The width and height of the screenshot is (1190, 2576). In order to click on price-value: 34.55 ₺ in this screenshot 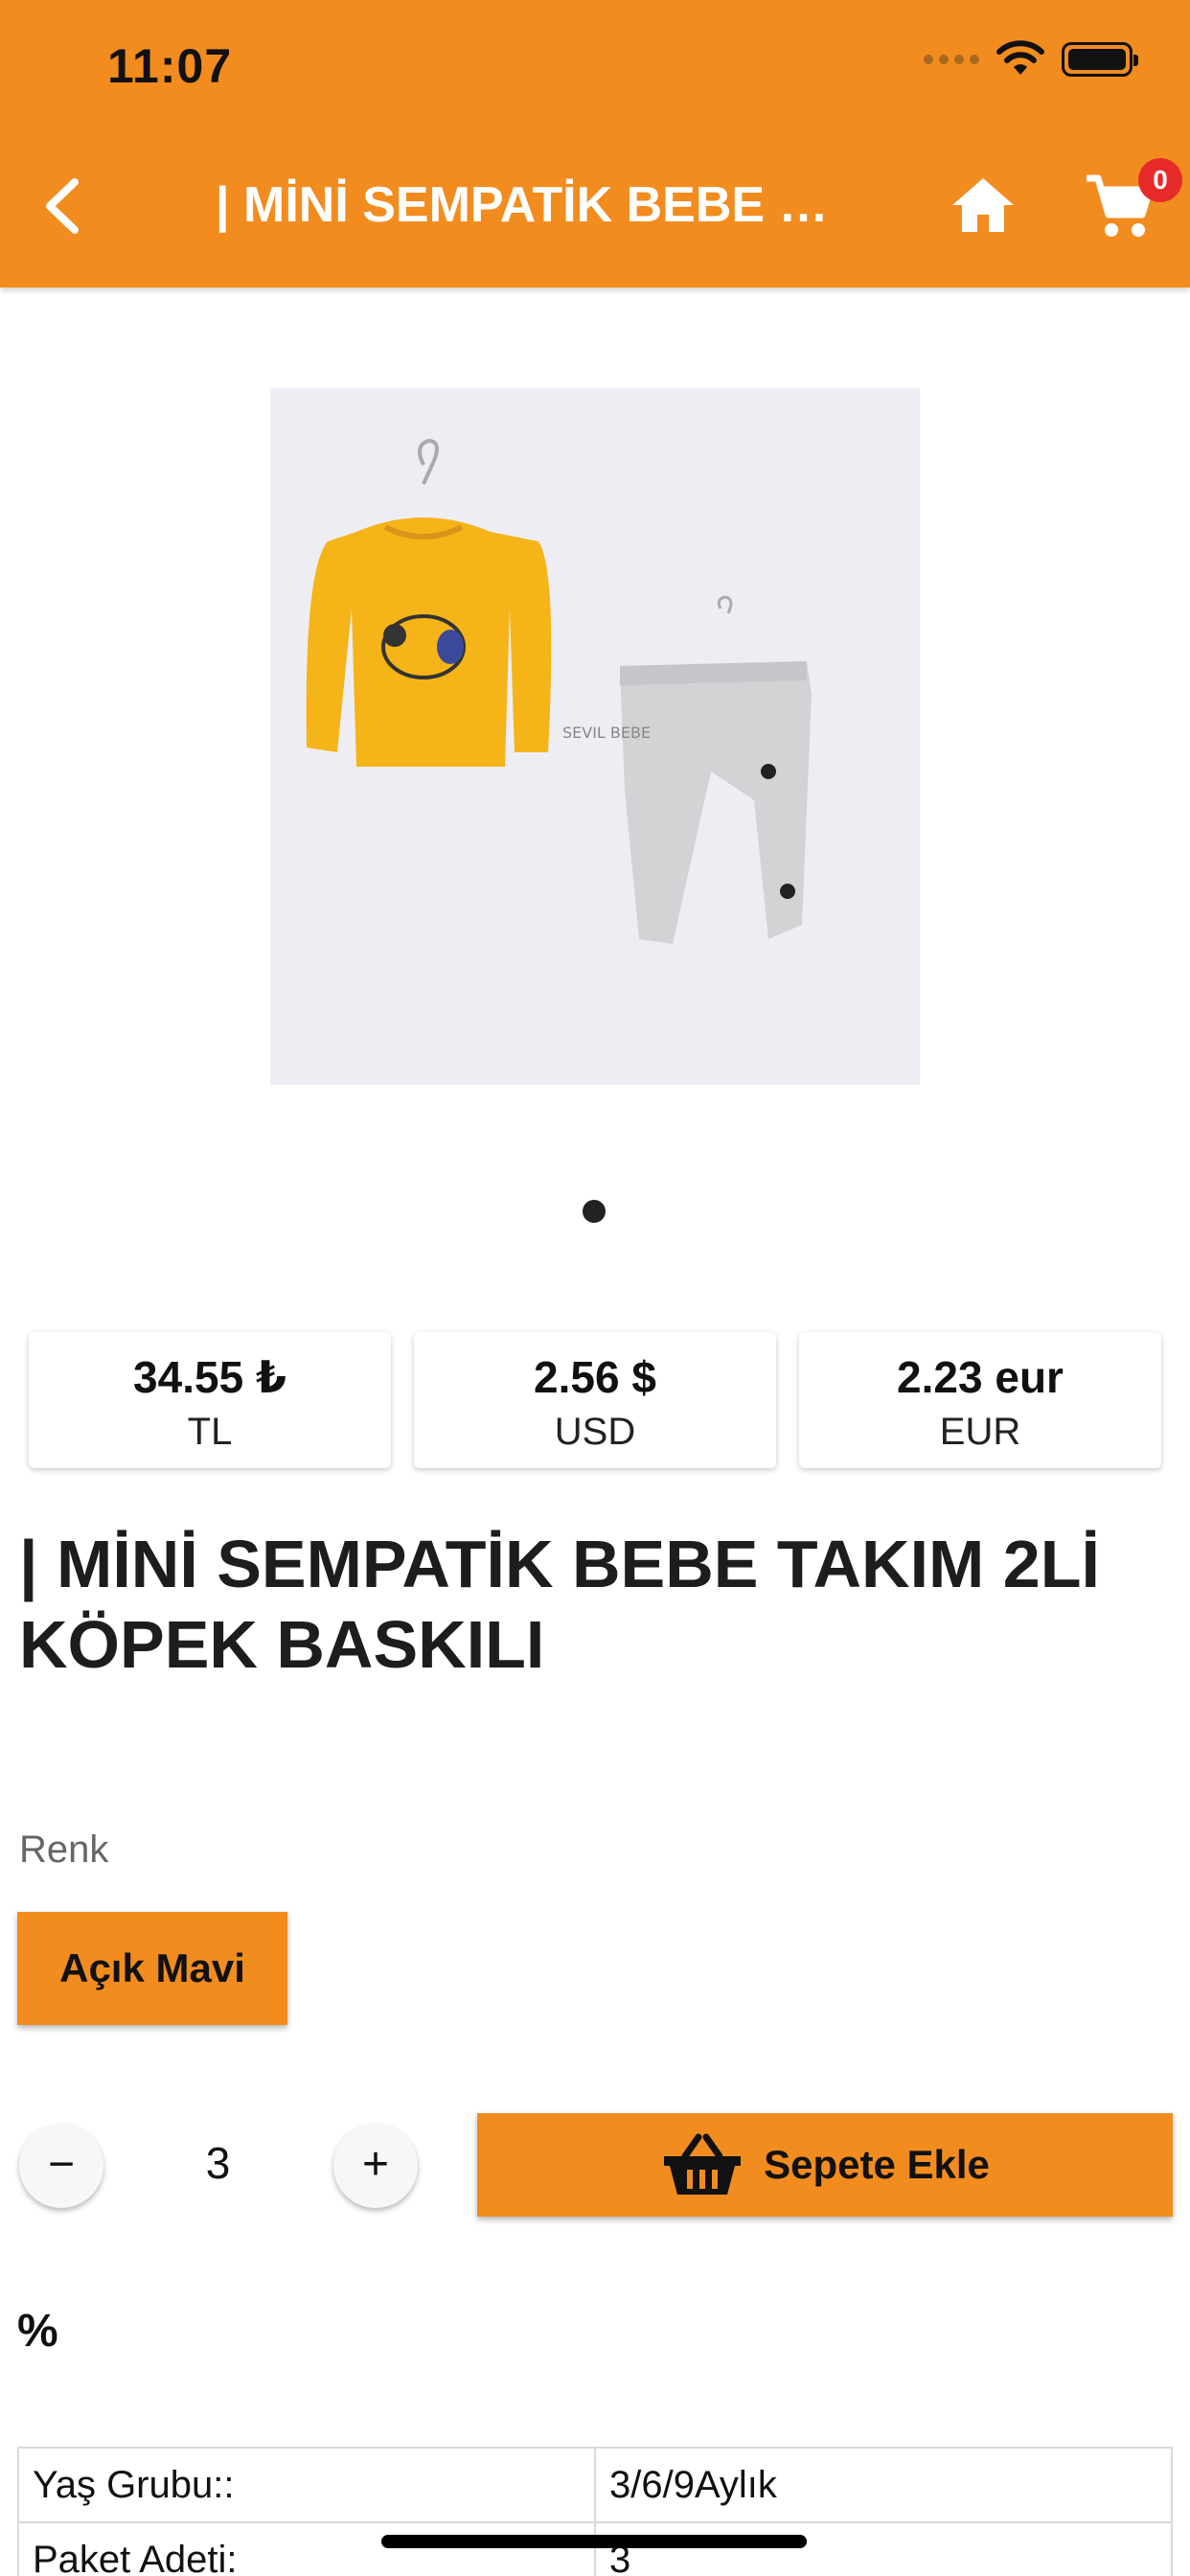, I will do `click(210, 1377)`.